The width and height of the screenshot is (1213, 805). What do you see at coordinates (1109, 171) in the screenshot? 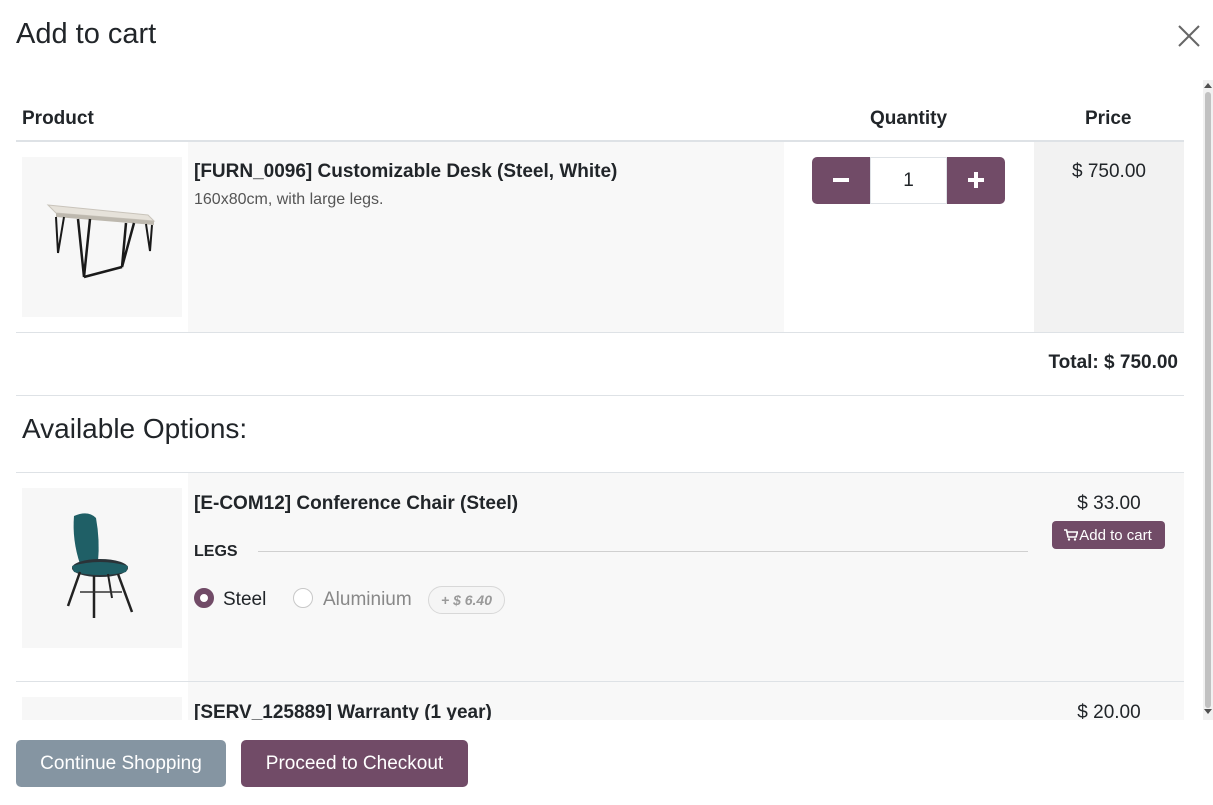
I see `product-price: $ 750.00` at bounding box center [1109, 171].